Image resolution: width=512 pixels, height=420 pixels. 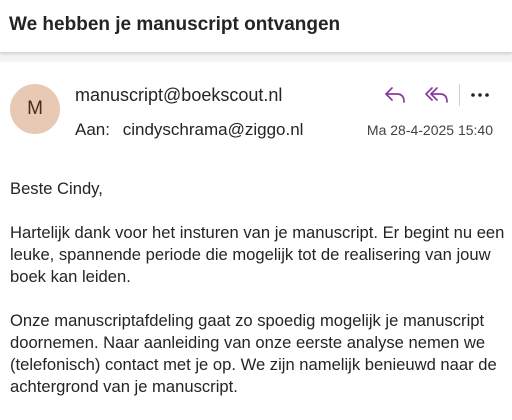 What do you see at coordinates (35, 109) in the screenshot?
I see `sender-avatar: M` at bounding box center [35, 109].